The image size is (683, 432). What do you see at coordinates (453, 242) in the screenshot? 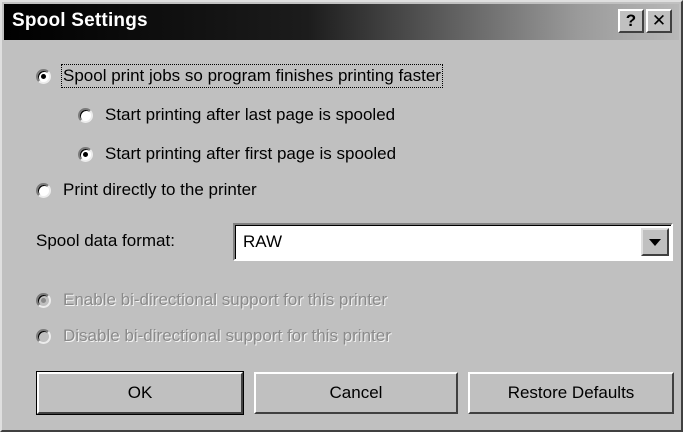
I see `spool-data-format-select: RAW` at bounding box center [453, 242].